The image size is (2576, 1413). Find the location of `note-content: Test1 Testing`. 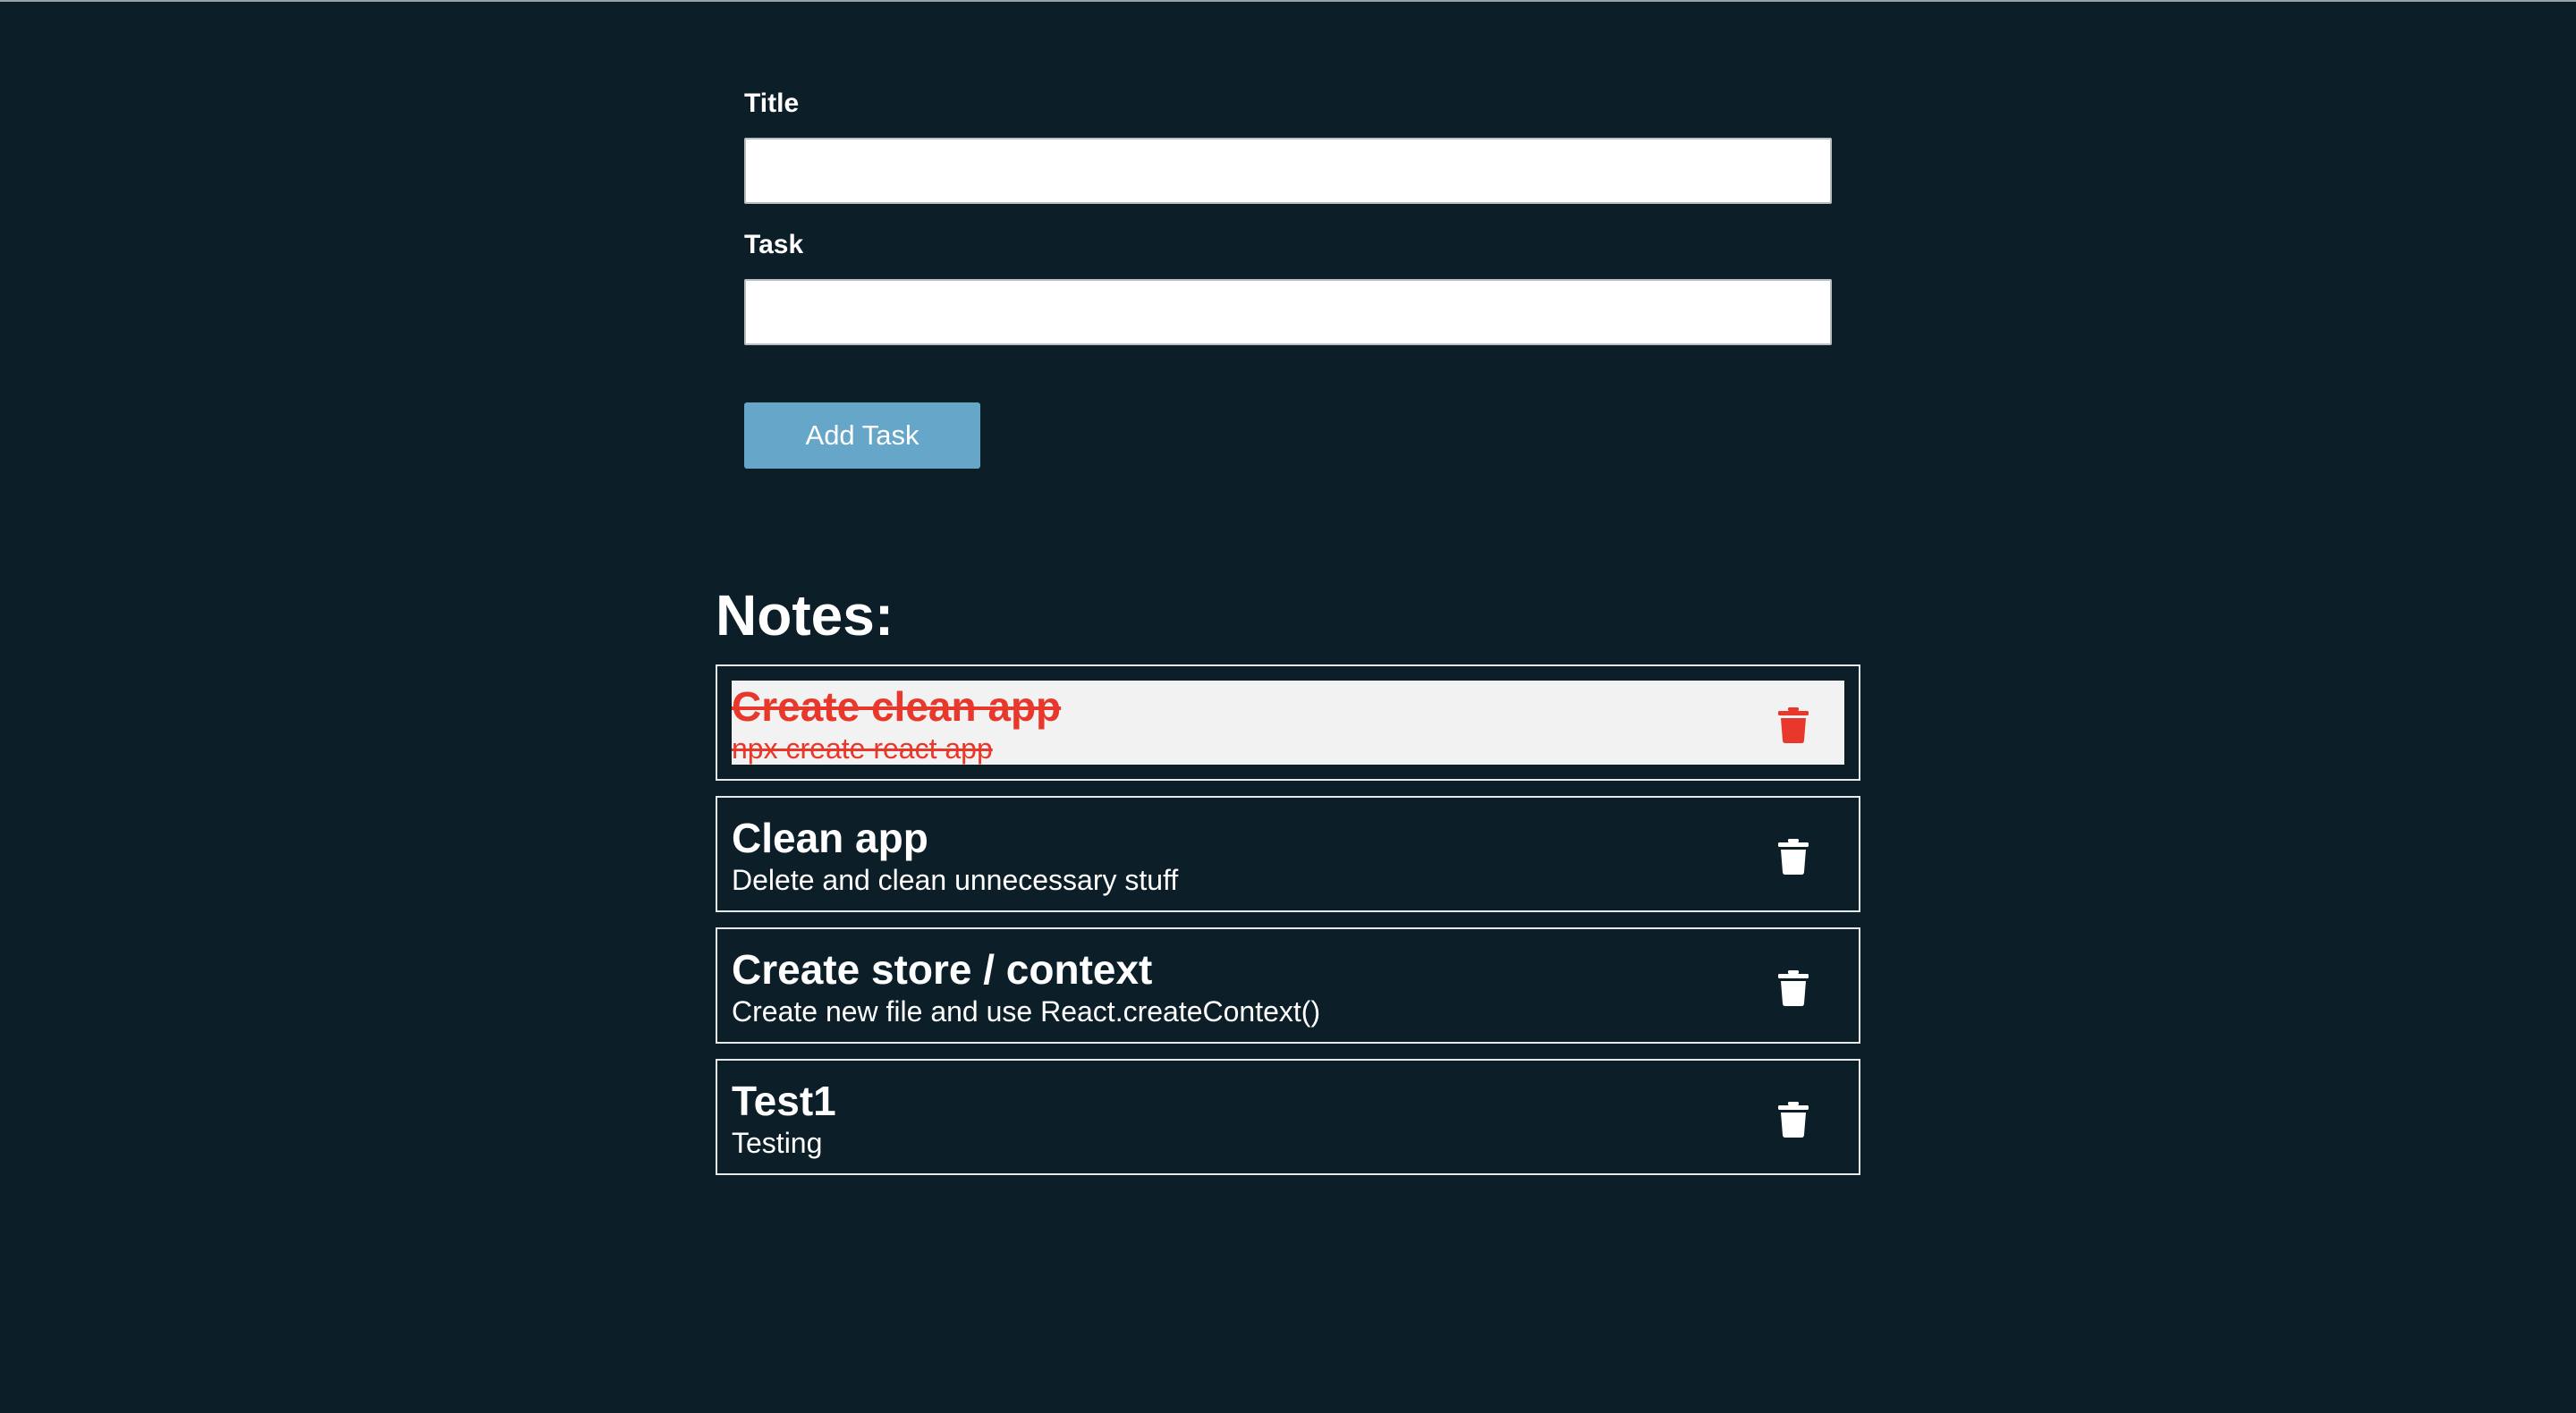

note-content: Test1 Testing is located at coordinates (1288, 1117).